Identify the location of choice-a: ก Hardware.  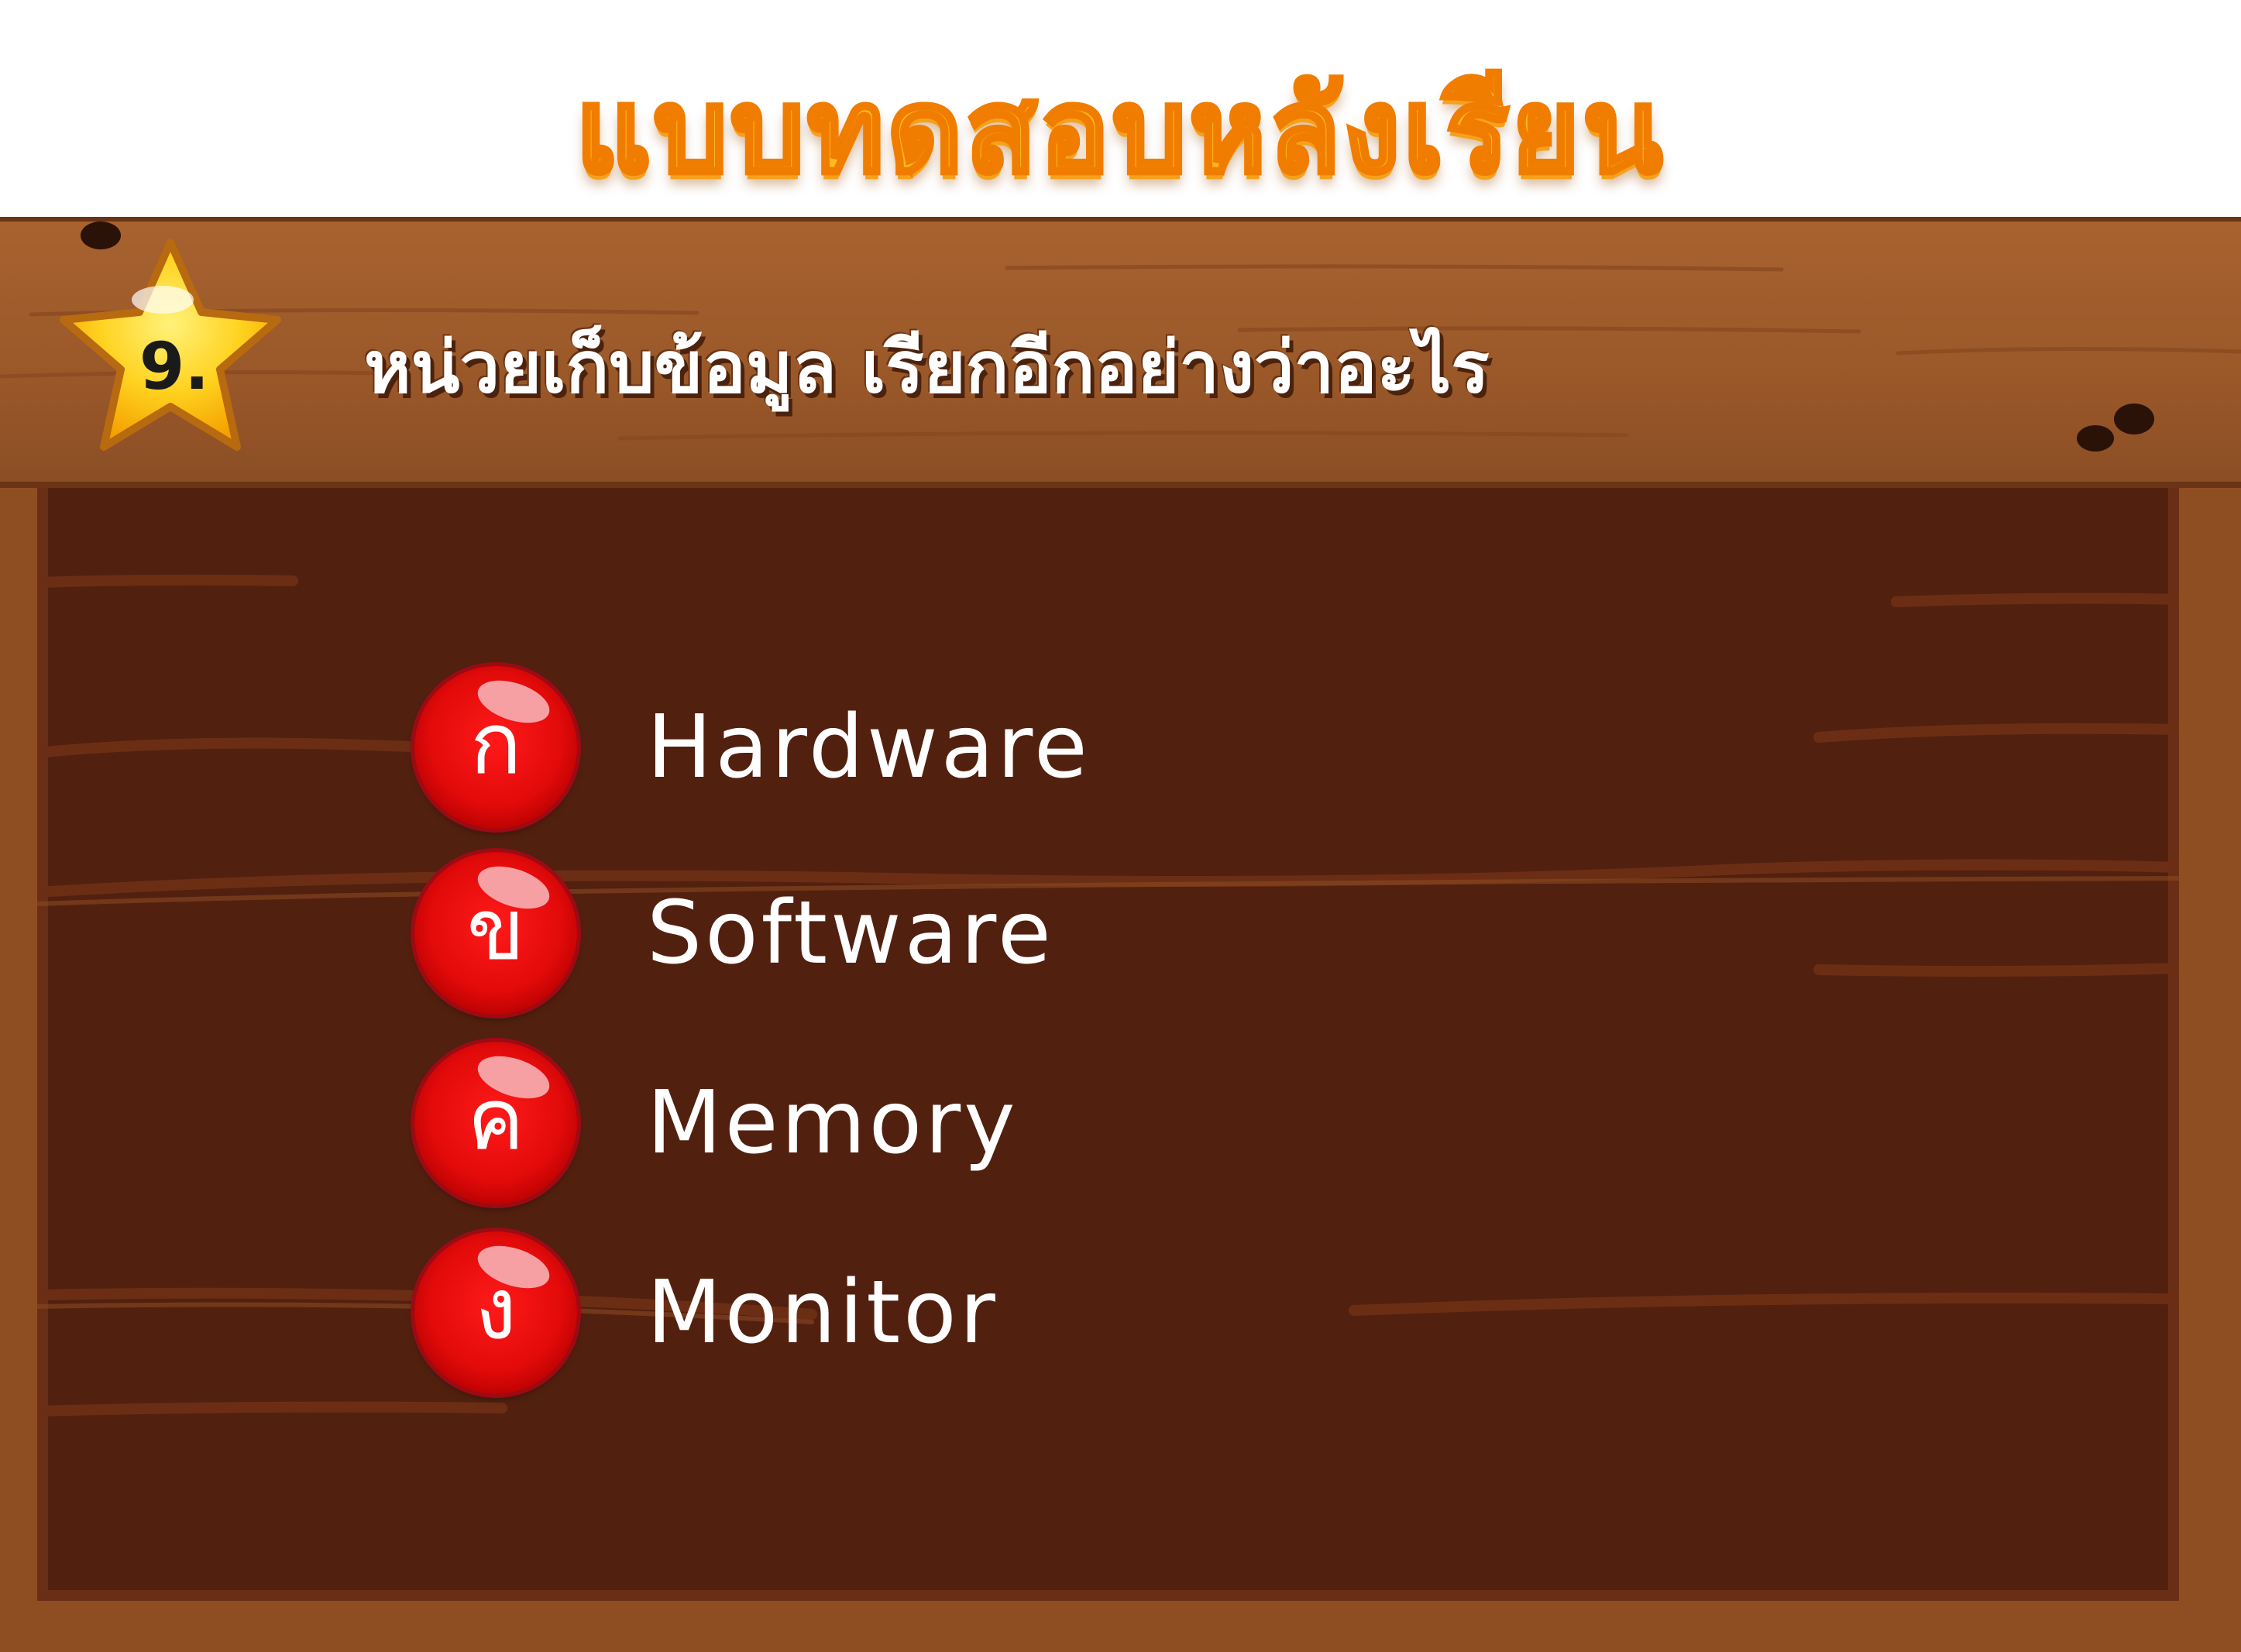
(956, 747).